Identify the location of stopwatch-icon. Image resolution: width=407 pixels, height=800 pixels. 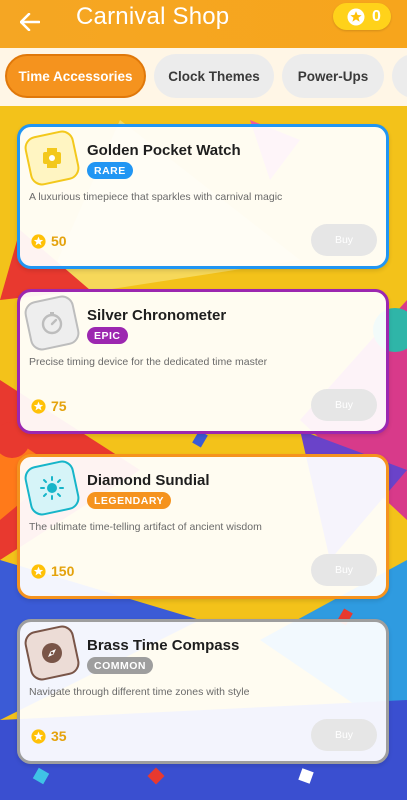
(52, 323).